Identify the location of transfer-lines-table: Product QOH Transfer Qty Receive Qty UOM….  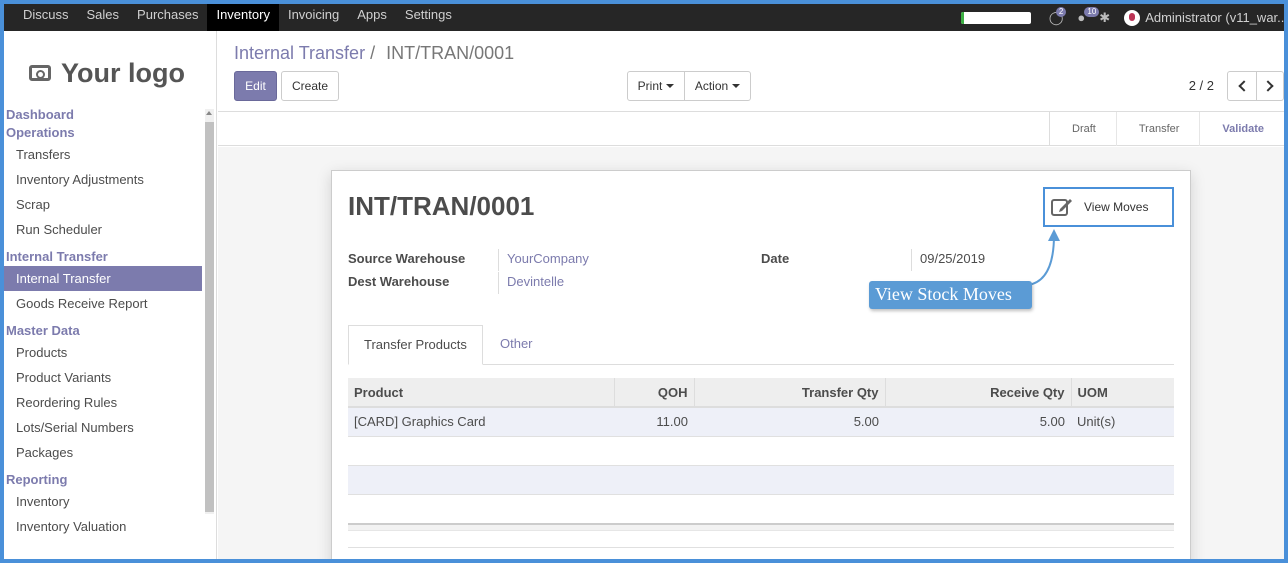
(761, 436).